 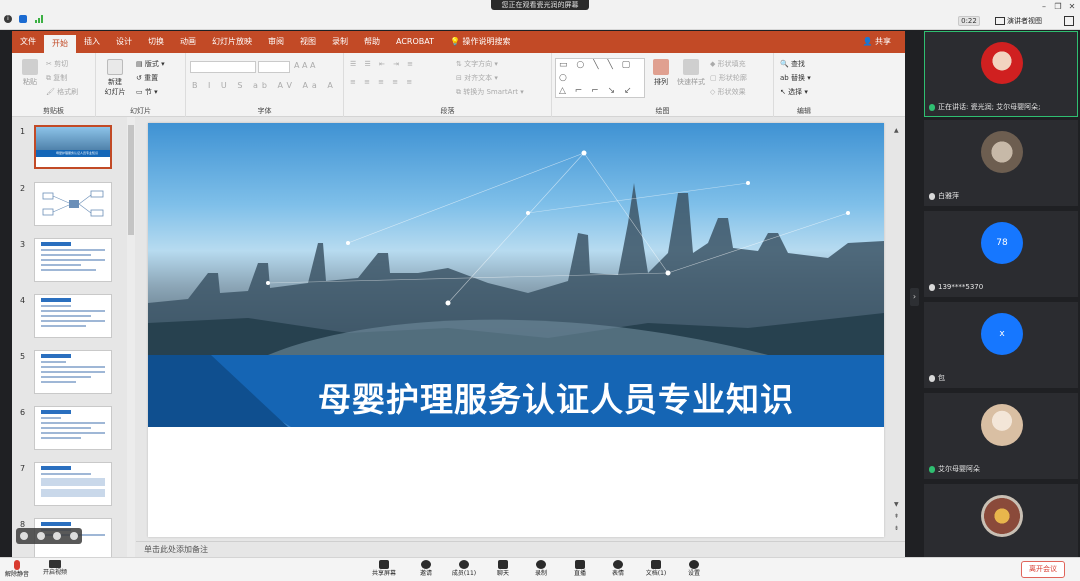 What do you see at coordinates (876, 42) in the screenshot?
I see `share-button: 👤 共享` at bounding box center [876, 42].